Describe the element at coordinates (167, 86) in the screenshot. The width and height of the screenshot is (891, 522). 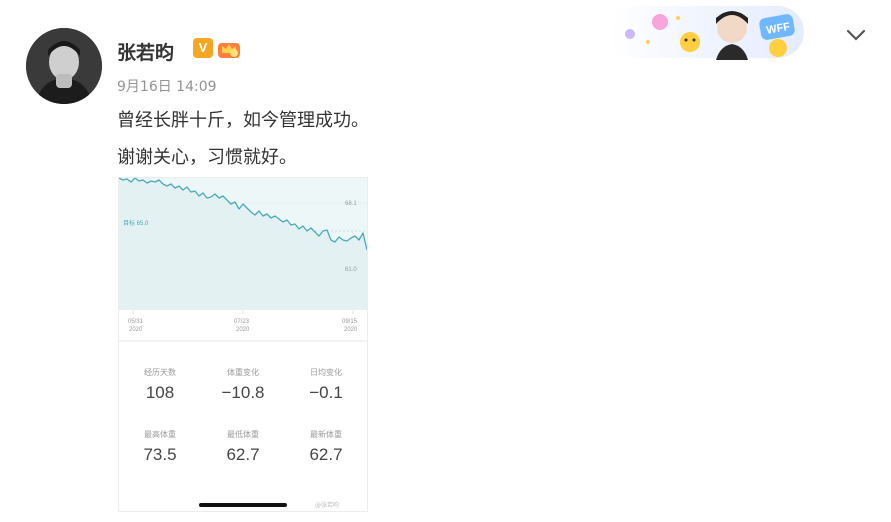
I see `post-timestamp: 9月16日 14:09` at that location.